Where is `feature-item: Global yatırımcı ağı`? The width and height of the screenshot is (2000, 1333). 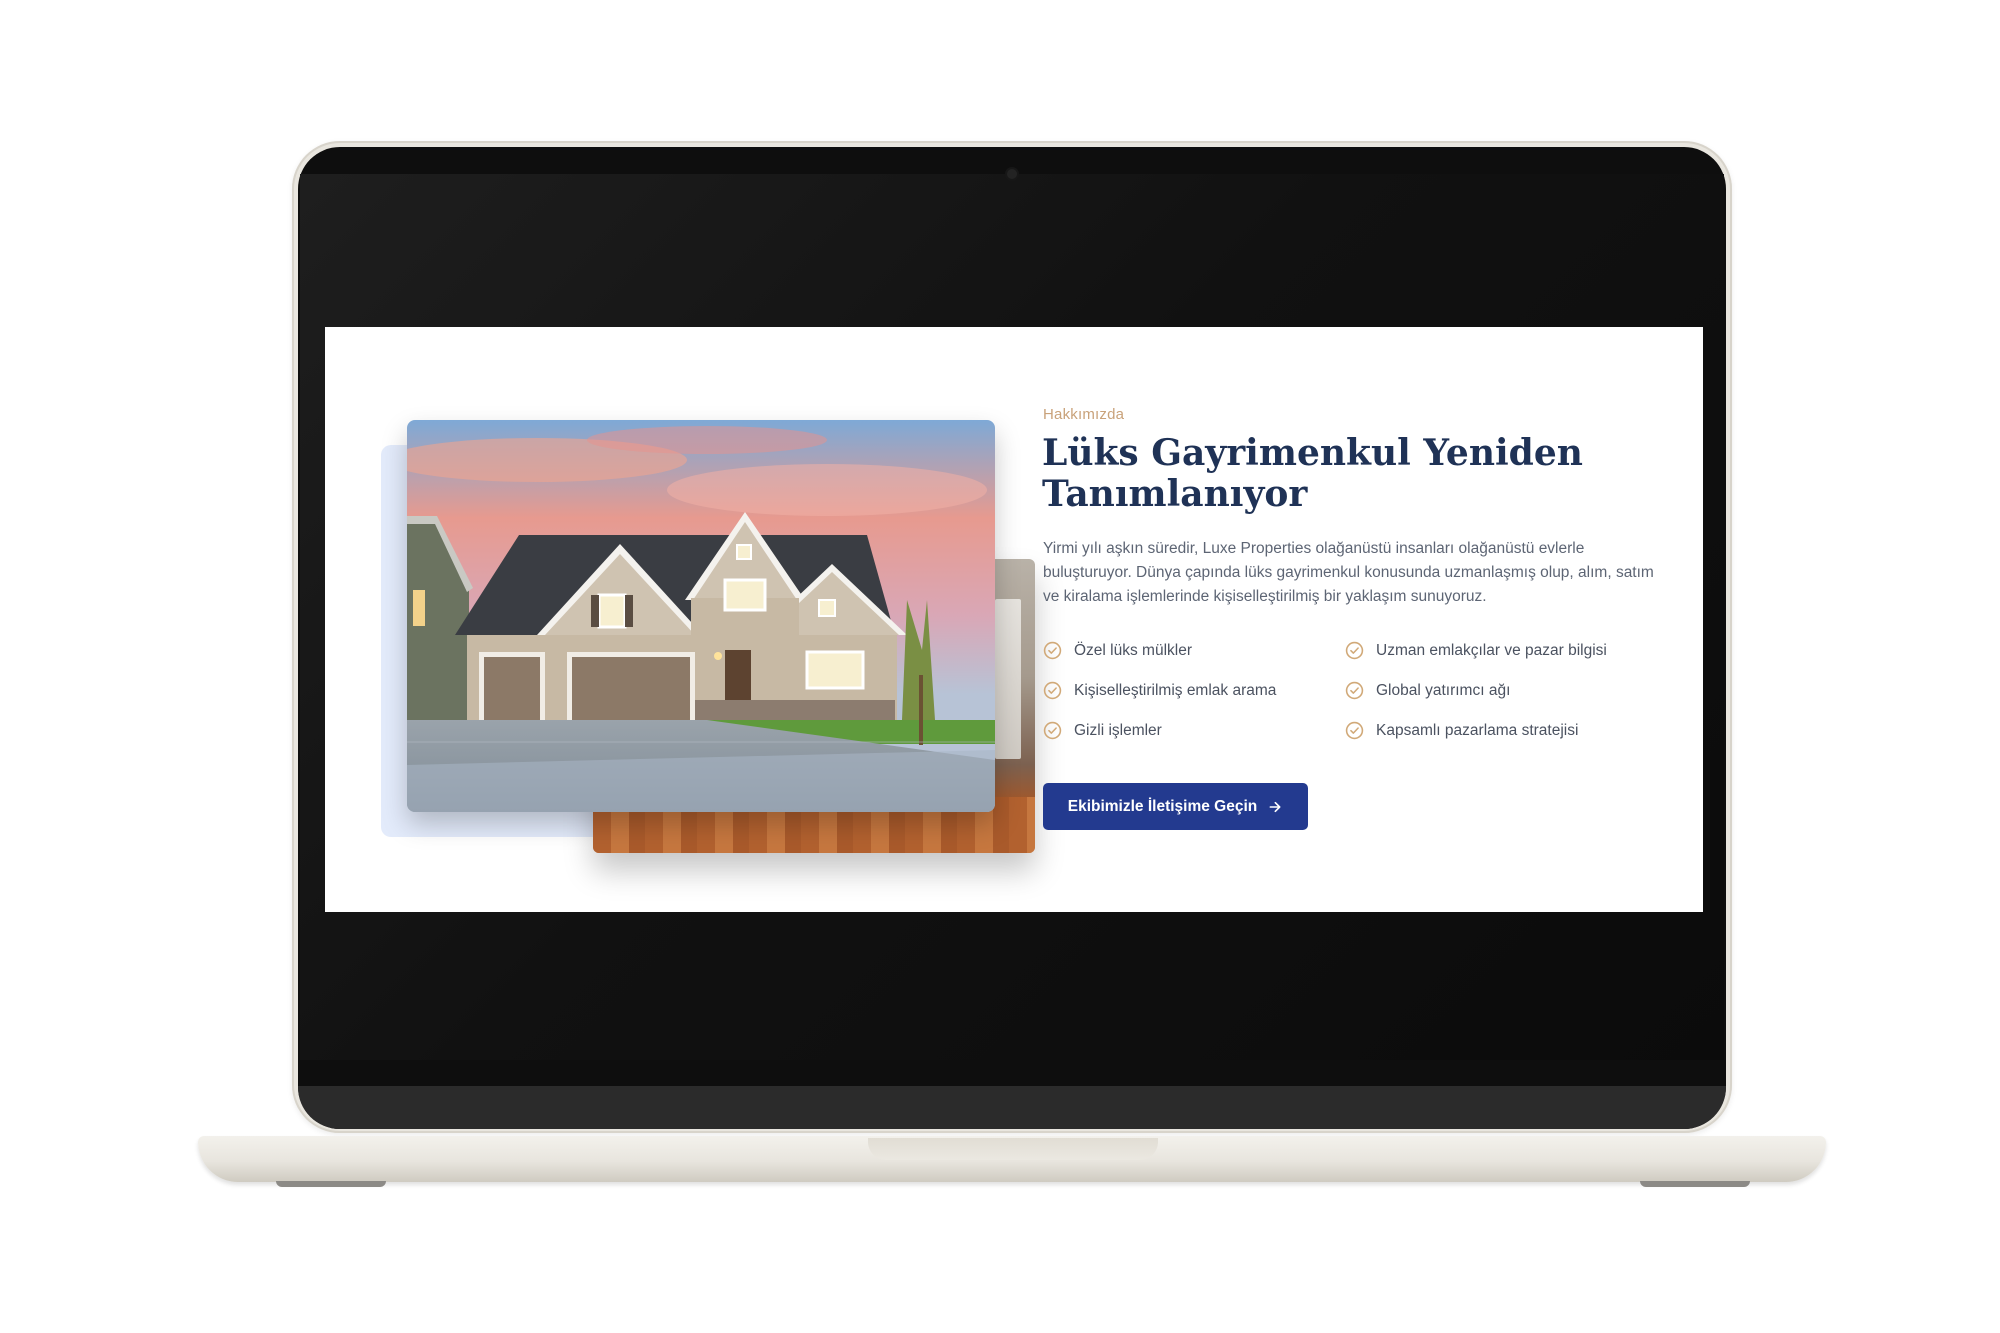 feature-item: Global yatırımcı ağı is located at coordinates (1427, 690).